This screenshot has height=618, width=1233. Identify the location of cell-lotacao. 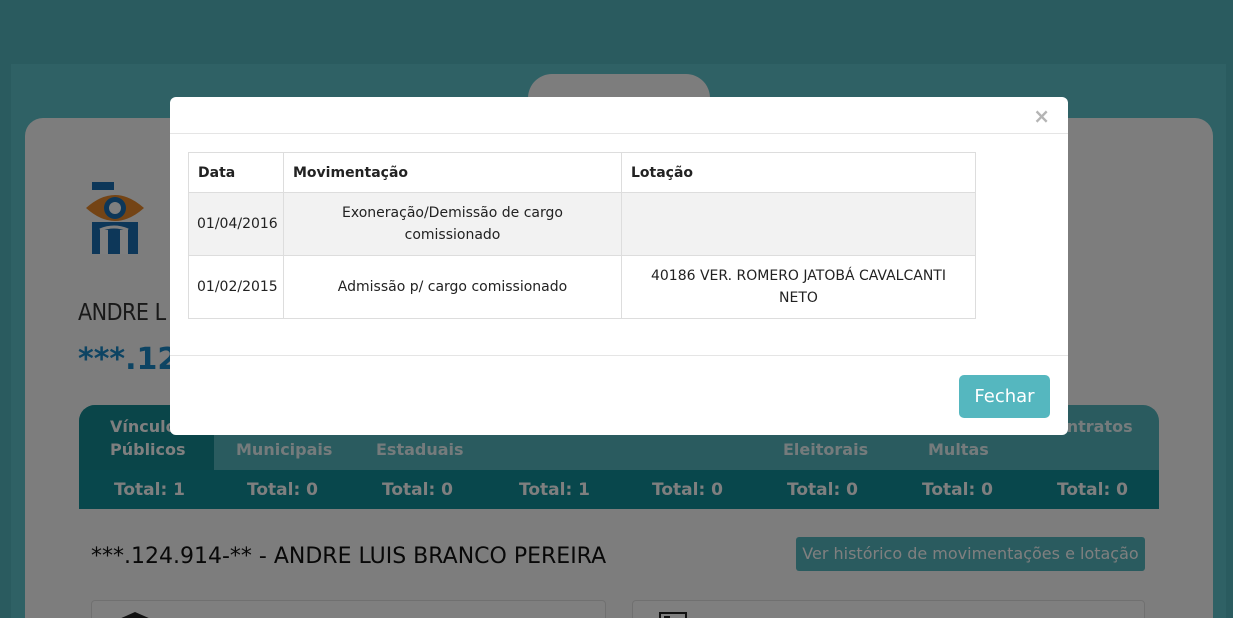
(798, 224).